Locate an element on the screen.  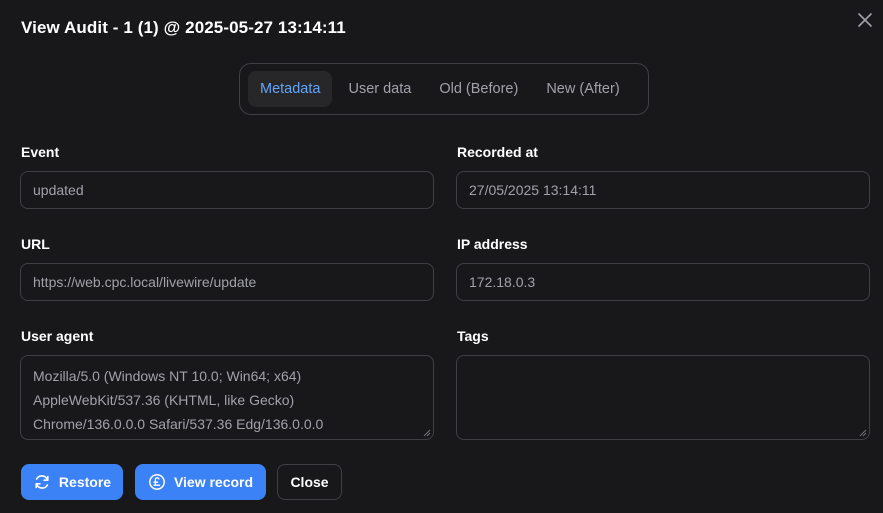
close-icon is located at coordinates (865, 20).